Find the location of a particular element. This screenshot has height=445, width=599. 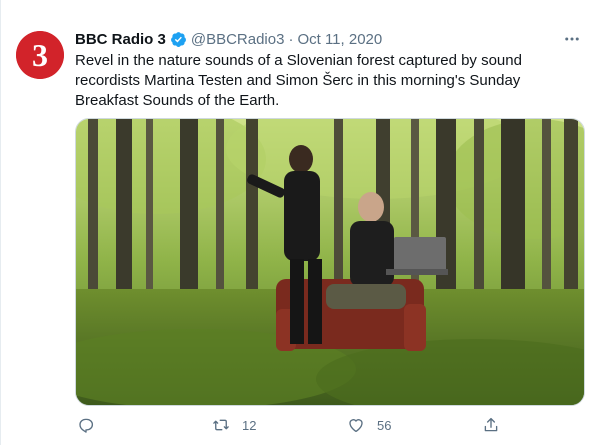

action-bar: 12 56 is located at coordinates (330, 425).